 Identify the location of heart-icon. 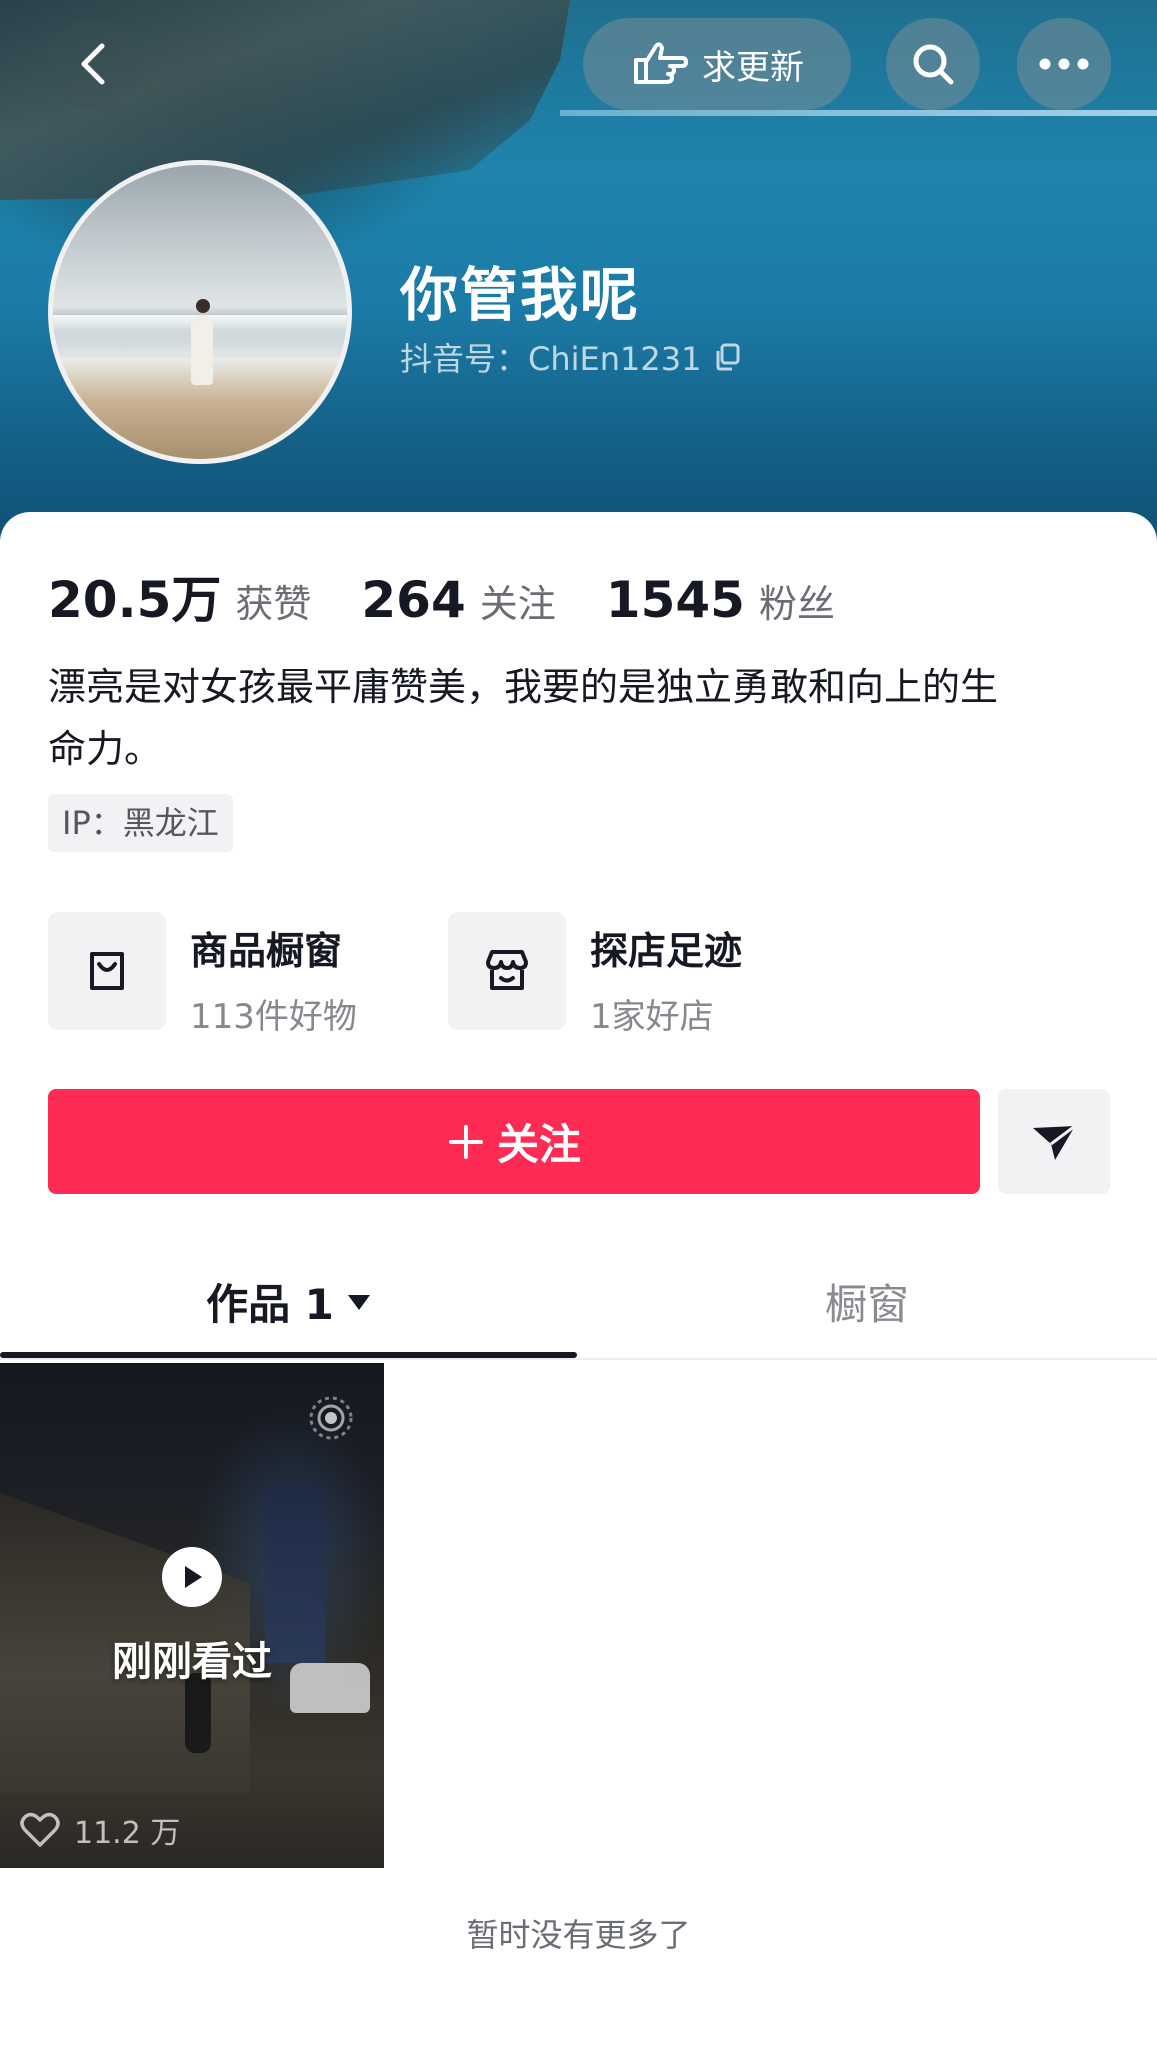
(40, 1829).